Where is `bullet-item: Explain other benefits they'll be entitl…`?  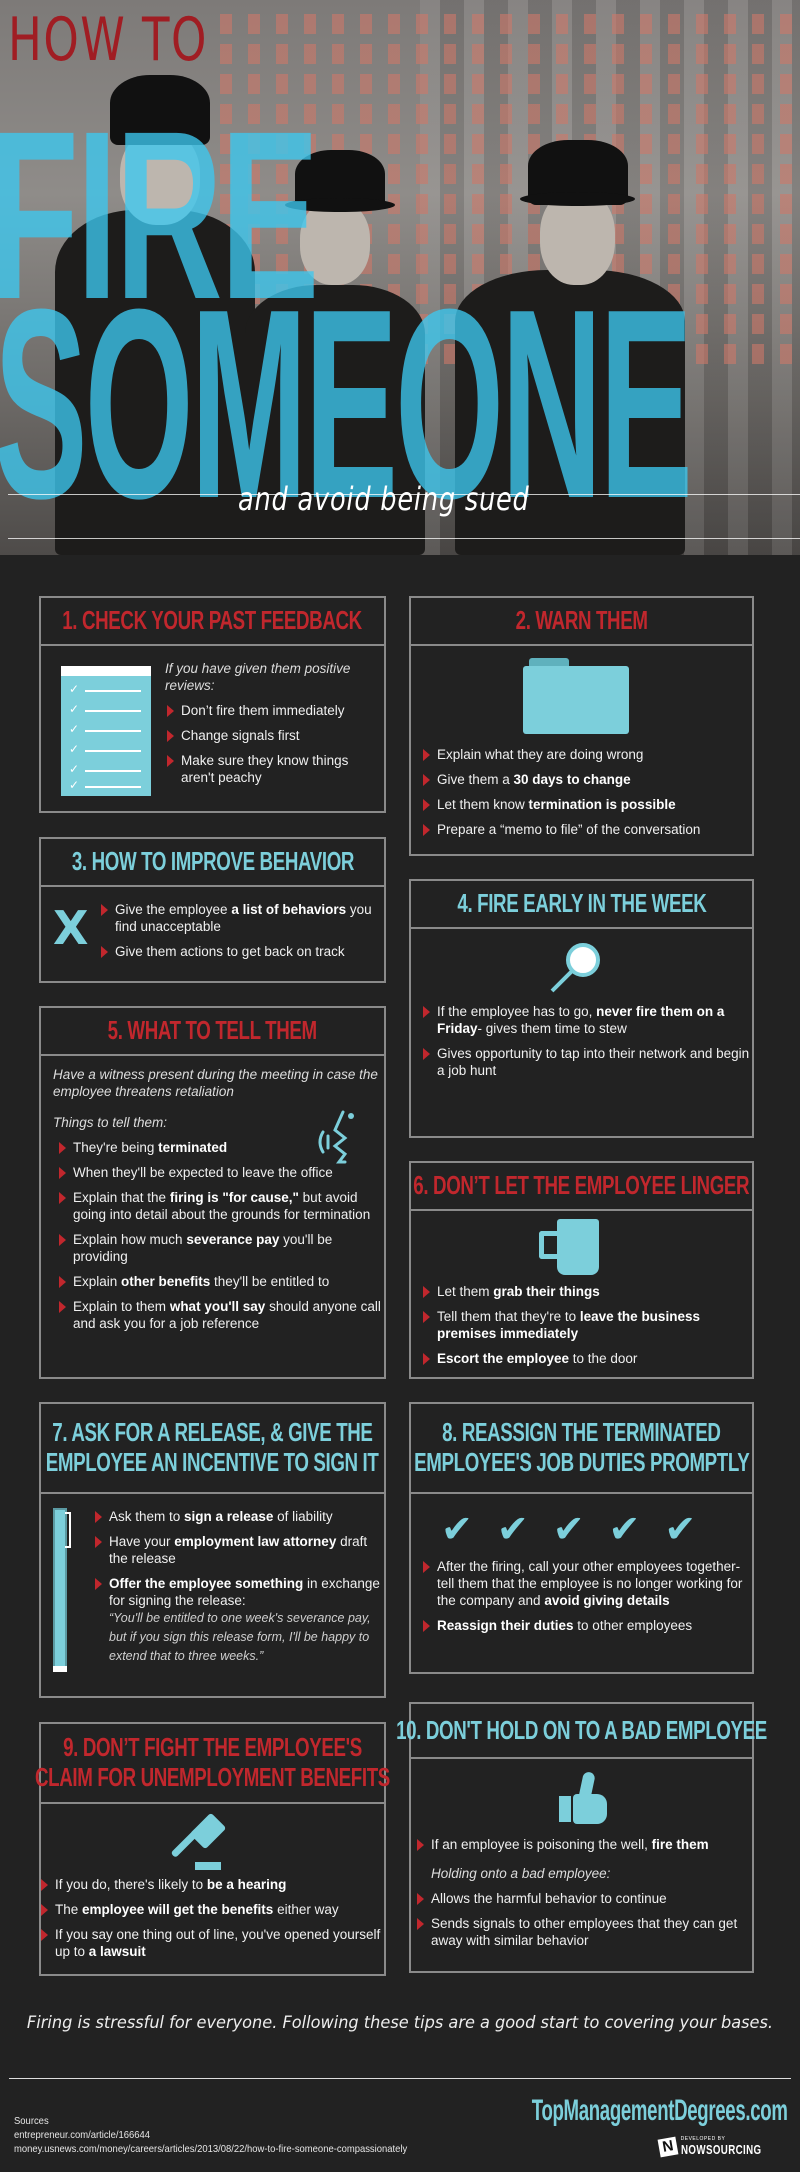 bullet-item: Explain other benefits they'll be entitl… is located at coordinates (220, 1281).